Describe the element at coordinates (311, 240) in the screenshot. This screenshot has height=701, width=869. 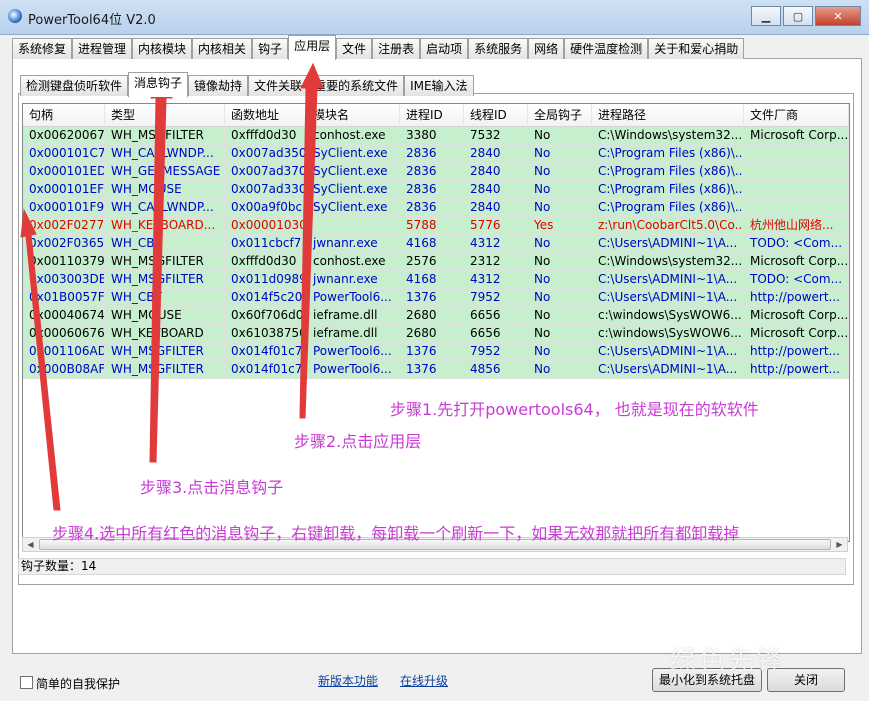
I see `arrow-step2` at that location.